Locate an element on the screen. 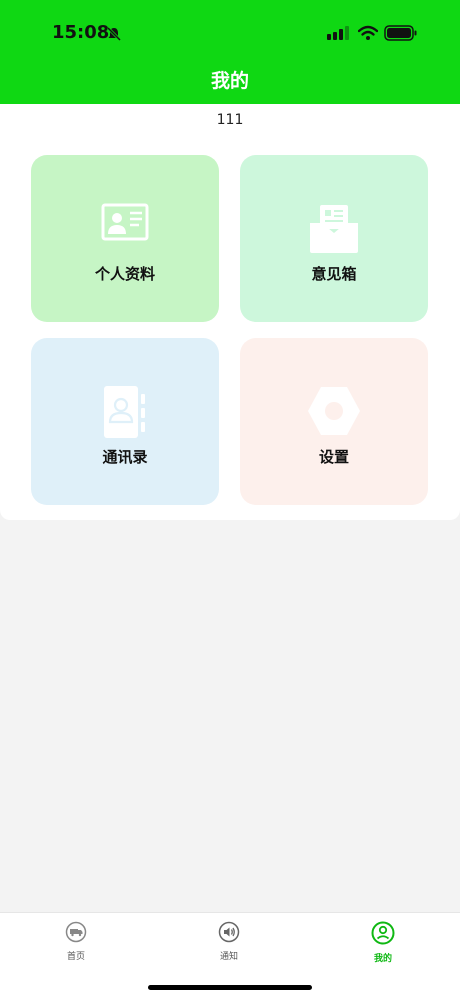 The image size is (460, 1000). contacts-book-icon is located at coordinates (124, 412).